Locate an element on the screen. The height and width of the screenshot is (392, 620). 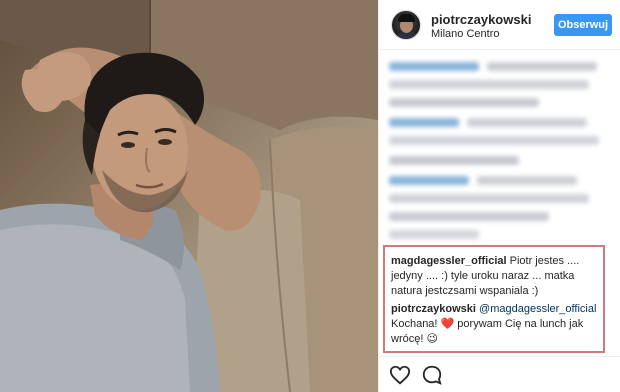
author-username: piotrczaykowski is located at coordinates (481, 19).